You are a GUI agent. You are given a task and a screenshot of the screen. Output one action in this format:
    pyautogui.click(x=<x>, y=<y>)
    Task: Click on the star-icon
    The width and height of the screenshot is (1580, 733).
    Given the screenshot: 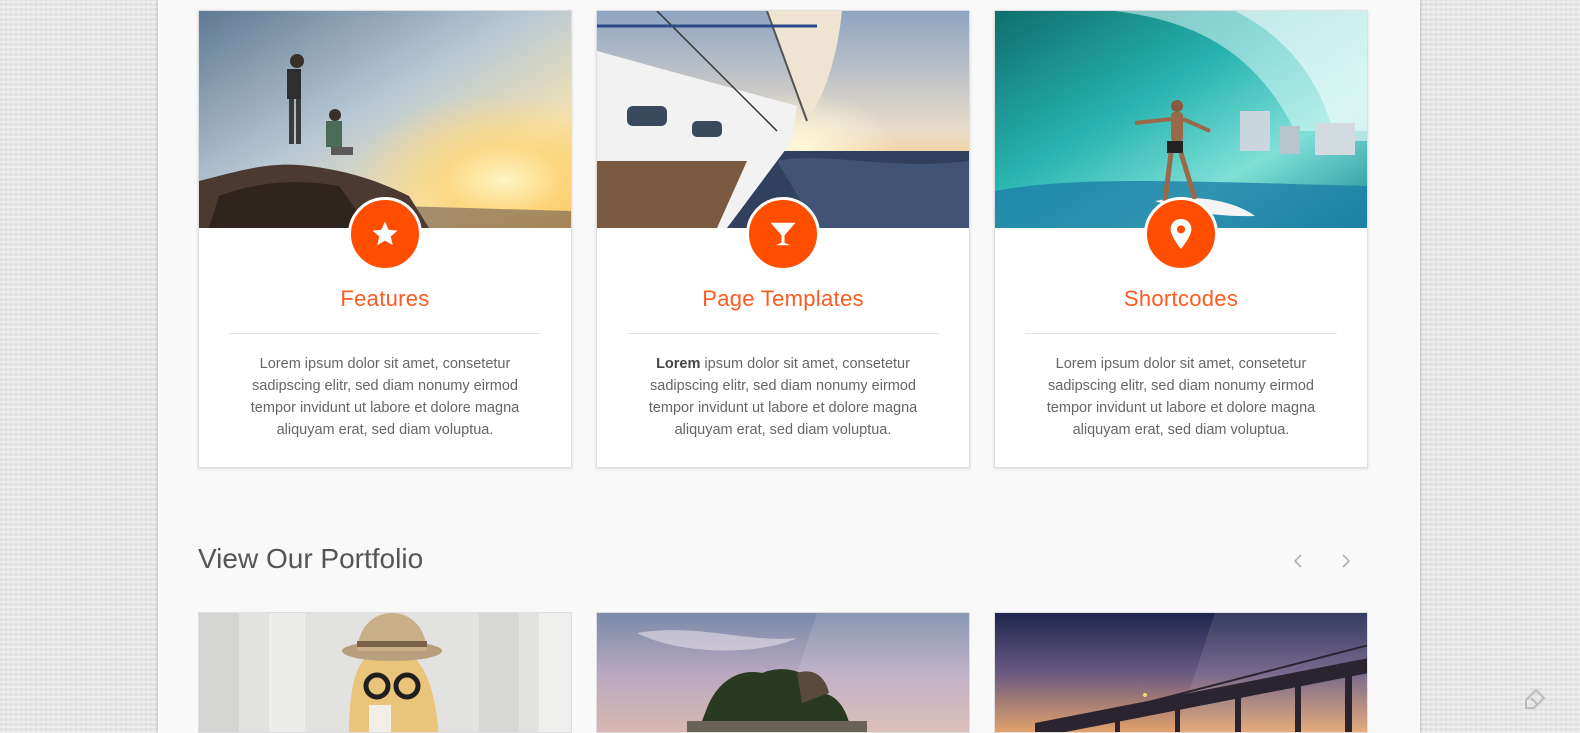 What is the action you would take?
    pyautogui.click(x=385, y=233)
    